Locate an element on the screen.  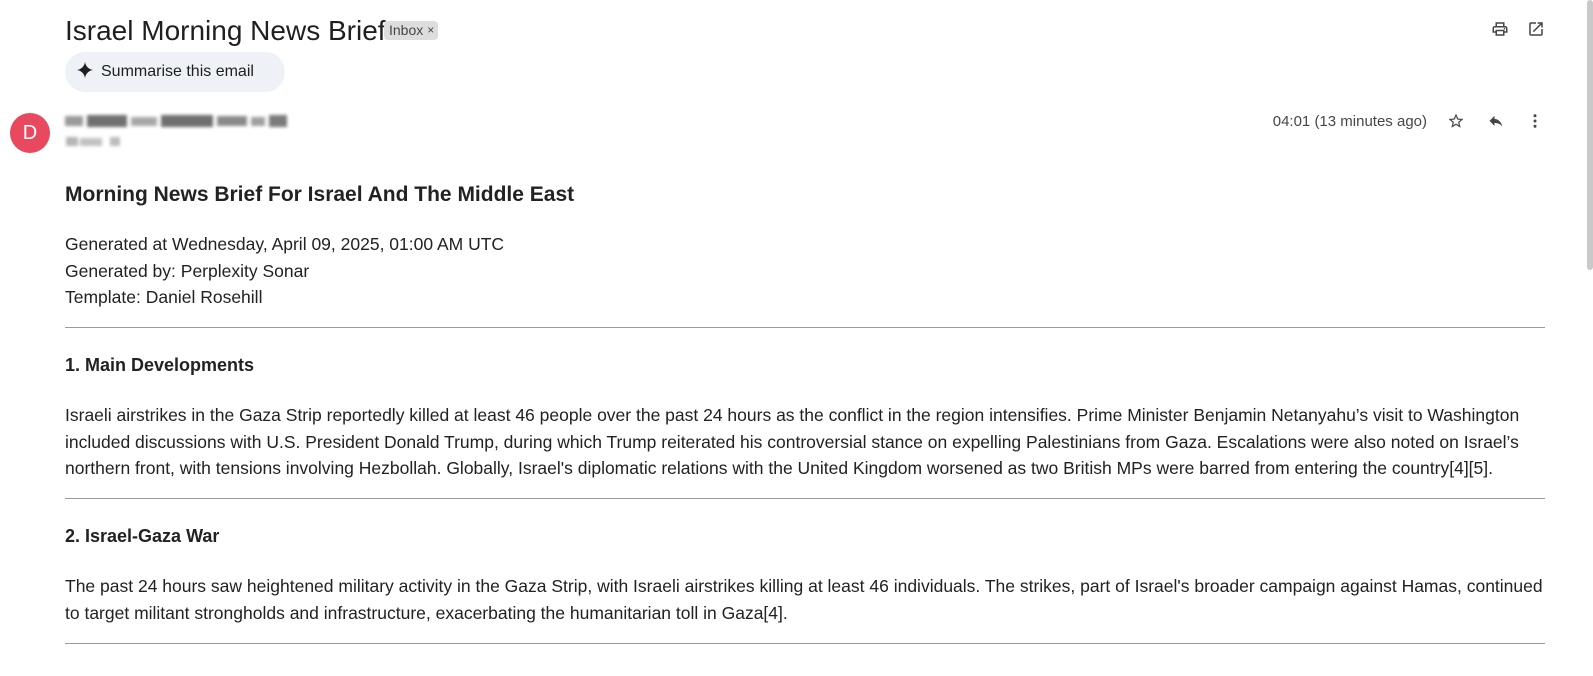
sender-address-redacted is located at coordinates (176, 124).